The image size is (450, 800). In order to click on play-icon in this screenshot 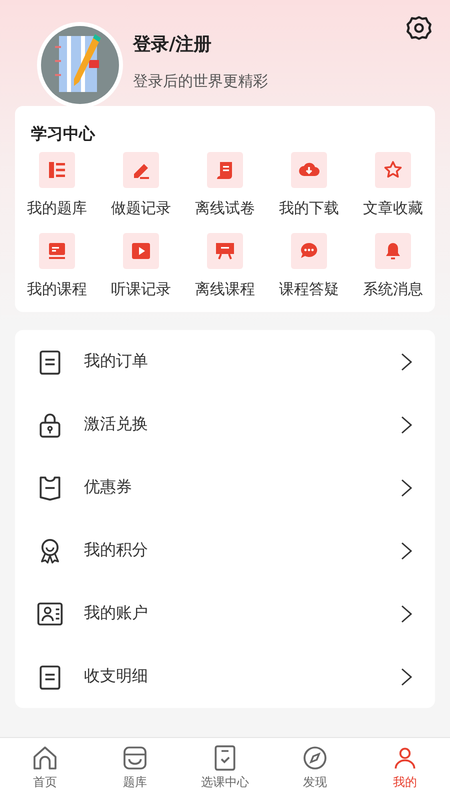, I will do `click(141, 251)`.